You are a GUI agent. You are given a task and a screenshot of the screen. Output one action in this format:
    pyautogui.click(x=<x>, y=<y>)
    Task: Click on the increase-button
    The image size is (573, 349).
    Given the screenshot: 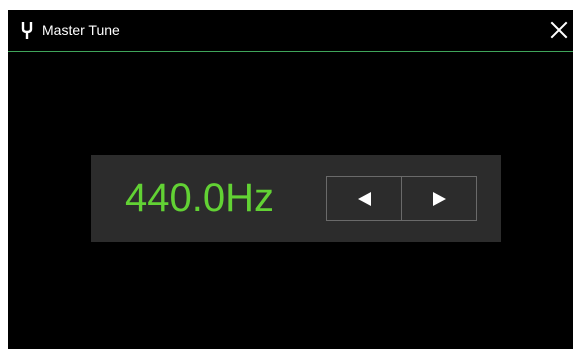 What is the action you would take?
    pyautogui.click(x=438, y=198)
    